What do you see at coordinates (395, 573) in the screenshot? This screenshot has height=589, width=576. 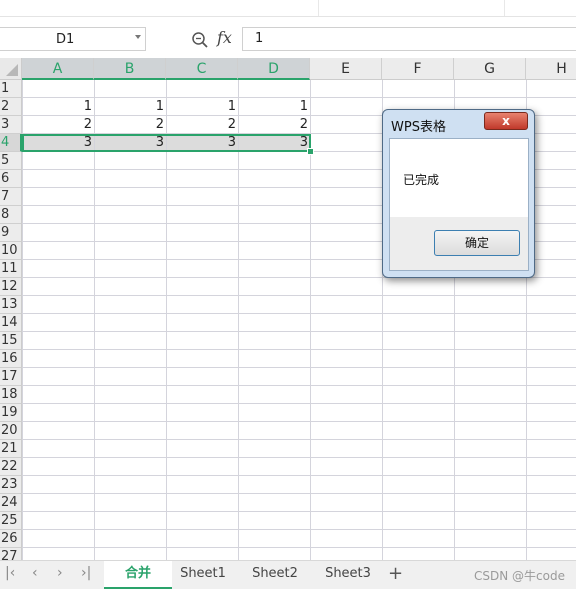 I see `add-sheet-button: +` at bounding box center [395, 573].